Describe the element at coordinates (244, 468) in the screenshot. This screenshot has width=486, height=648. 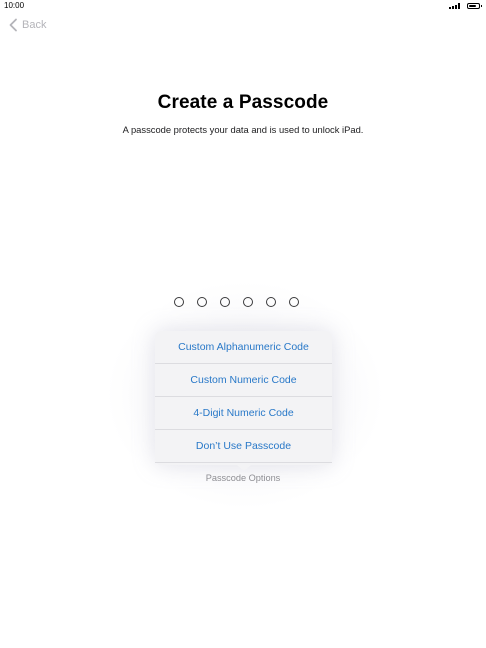
I see `popover-arrow` at that location.